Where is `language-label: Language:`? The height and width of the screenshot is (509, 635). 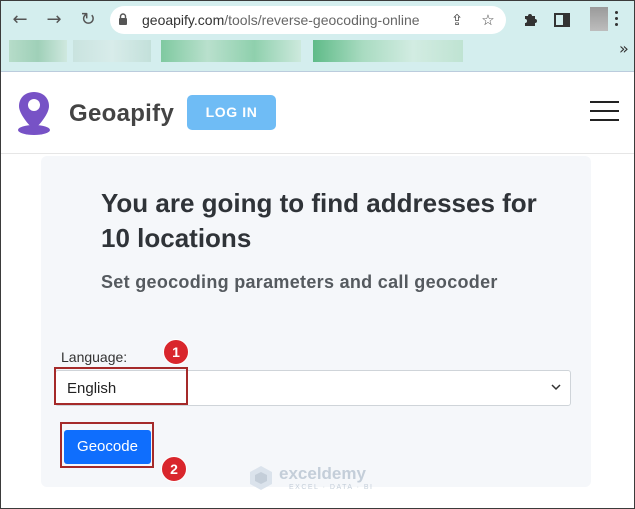
language-label: Language: is located at coordinates (94, 357).